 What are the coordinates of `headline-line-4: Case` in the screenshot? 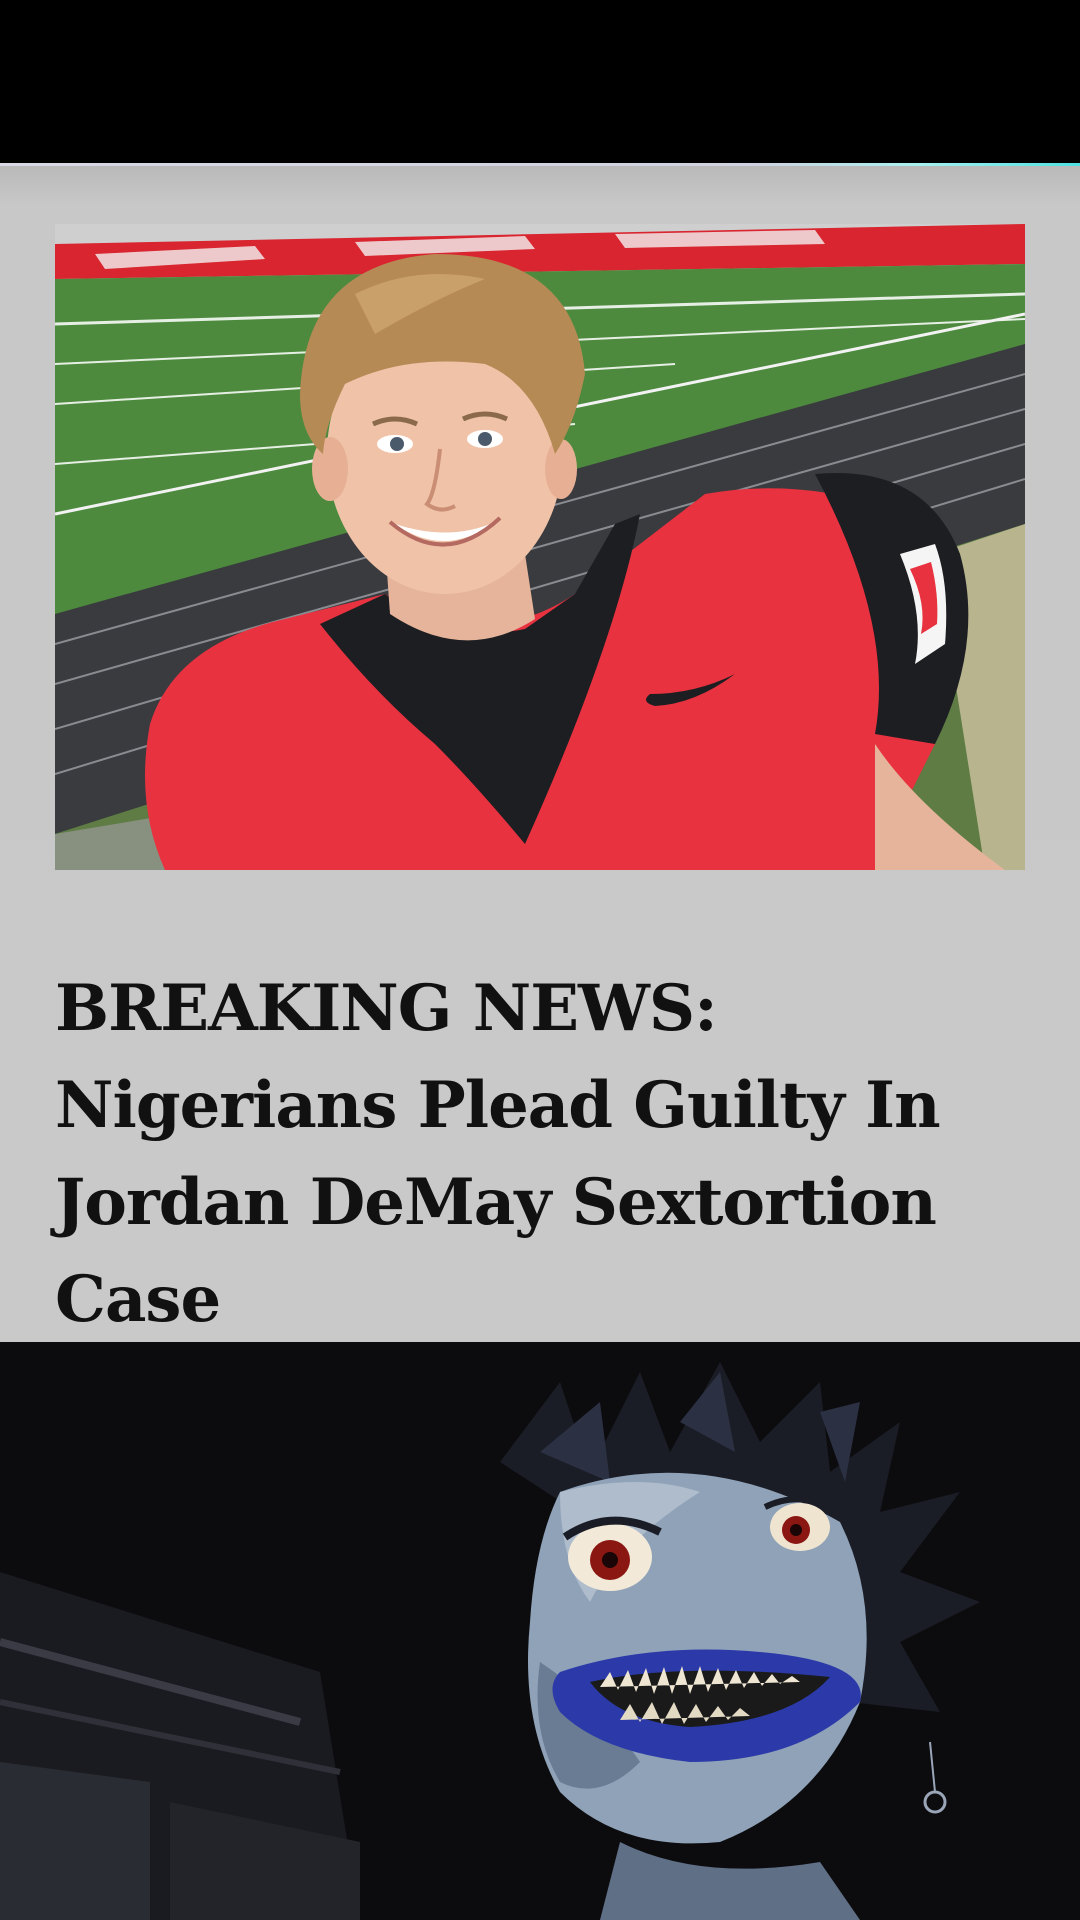 It's located at (138, 1299).